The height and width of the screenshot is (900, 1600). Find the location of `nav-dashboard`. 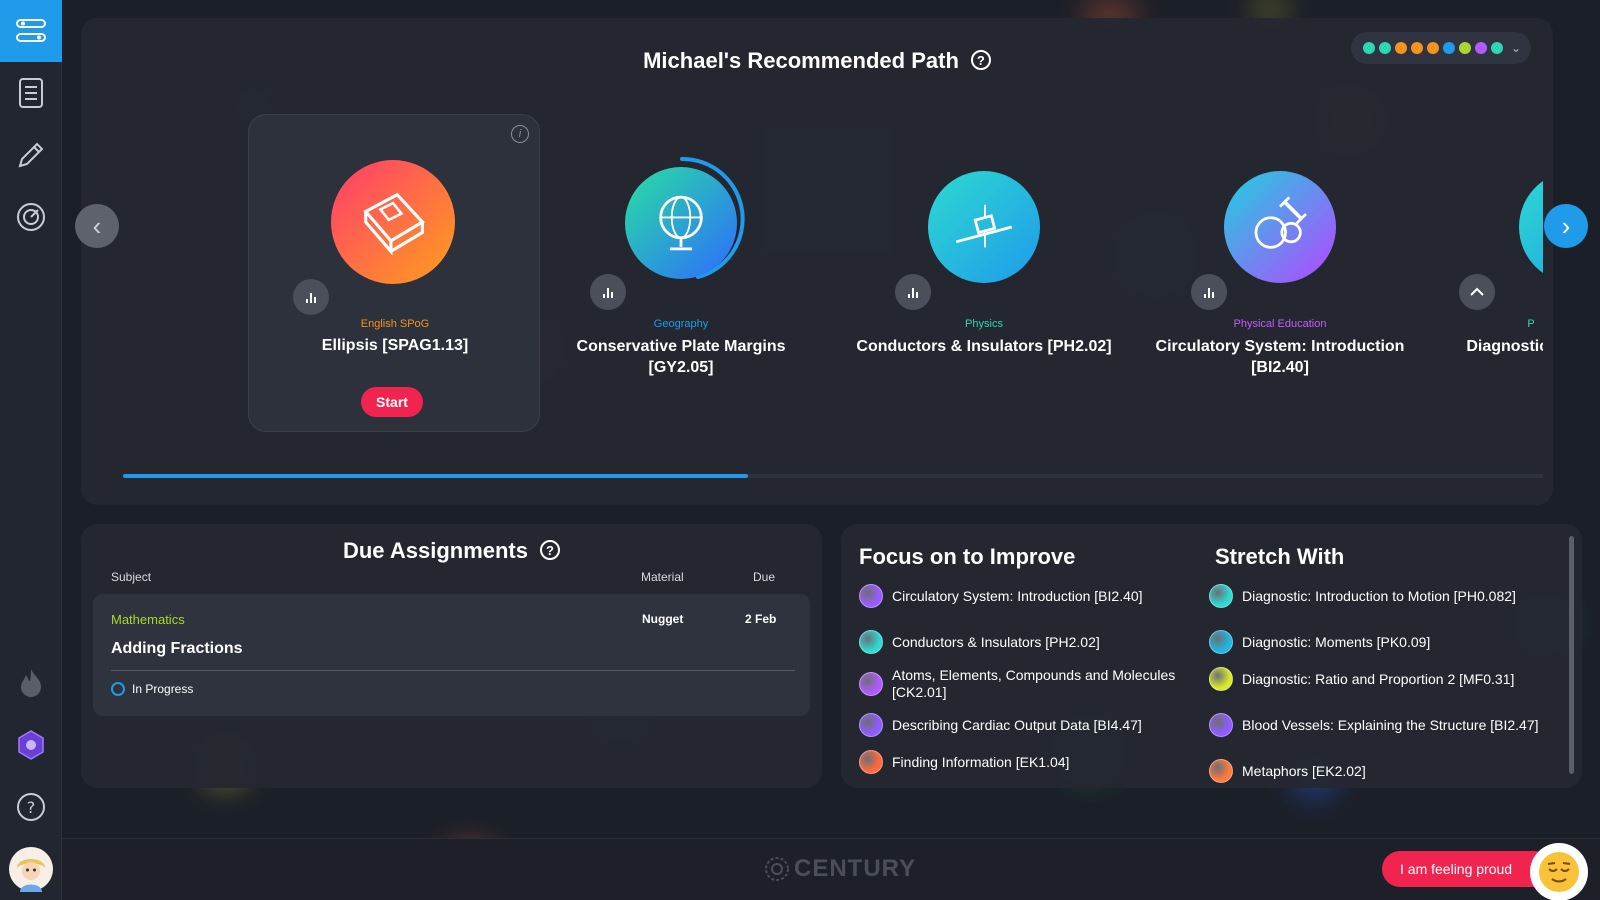

nav-dashboard is located at coordinates (31, 217).